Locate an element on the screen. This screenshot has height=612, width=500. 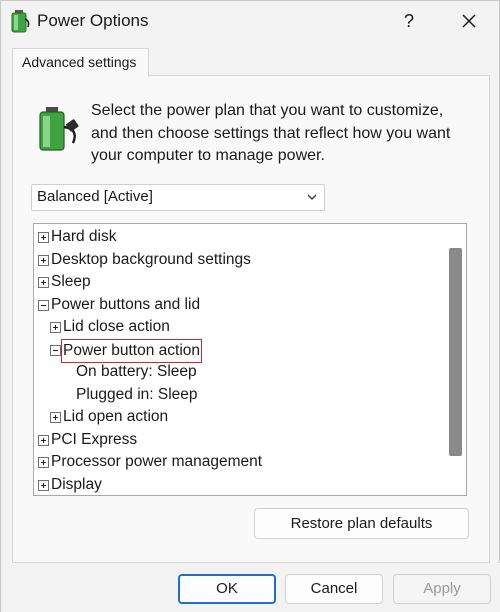
plan-select-value: Balanced [Active] is located at coordinates (95, 196).